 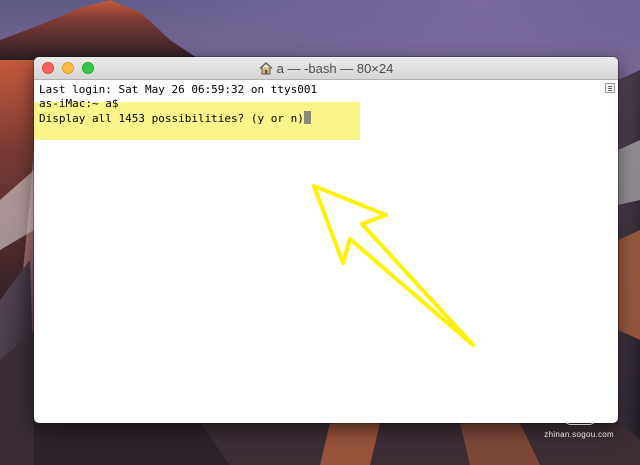 I want to click on window-title: a — -bash — 80×24, so click(x=326, y=68).